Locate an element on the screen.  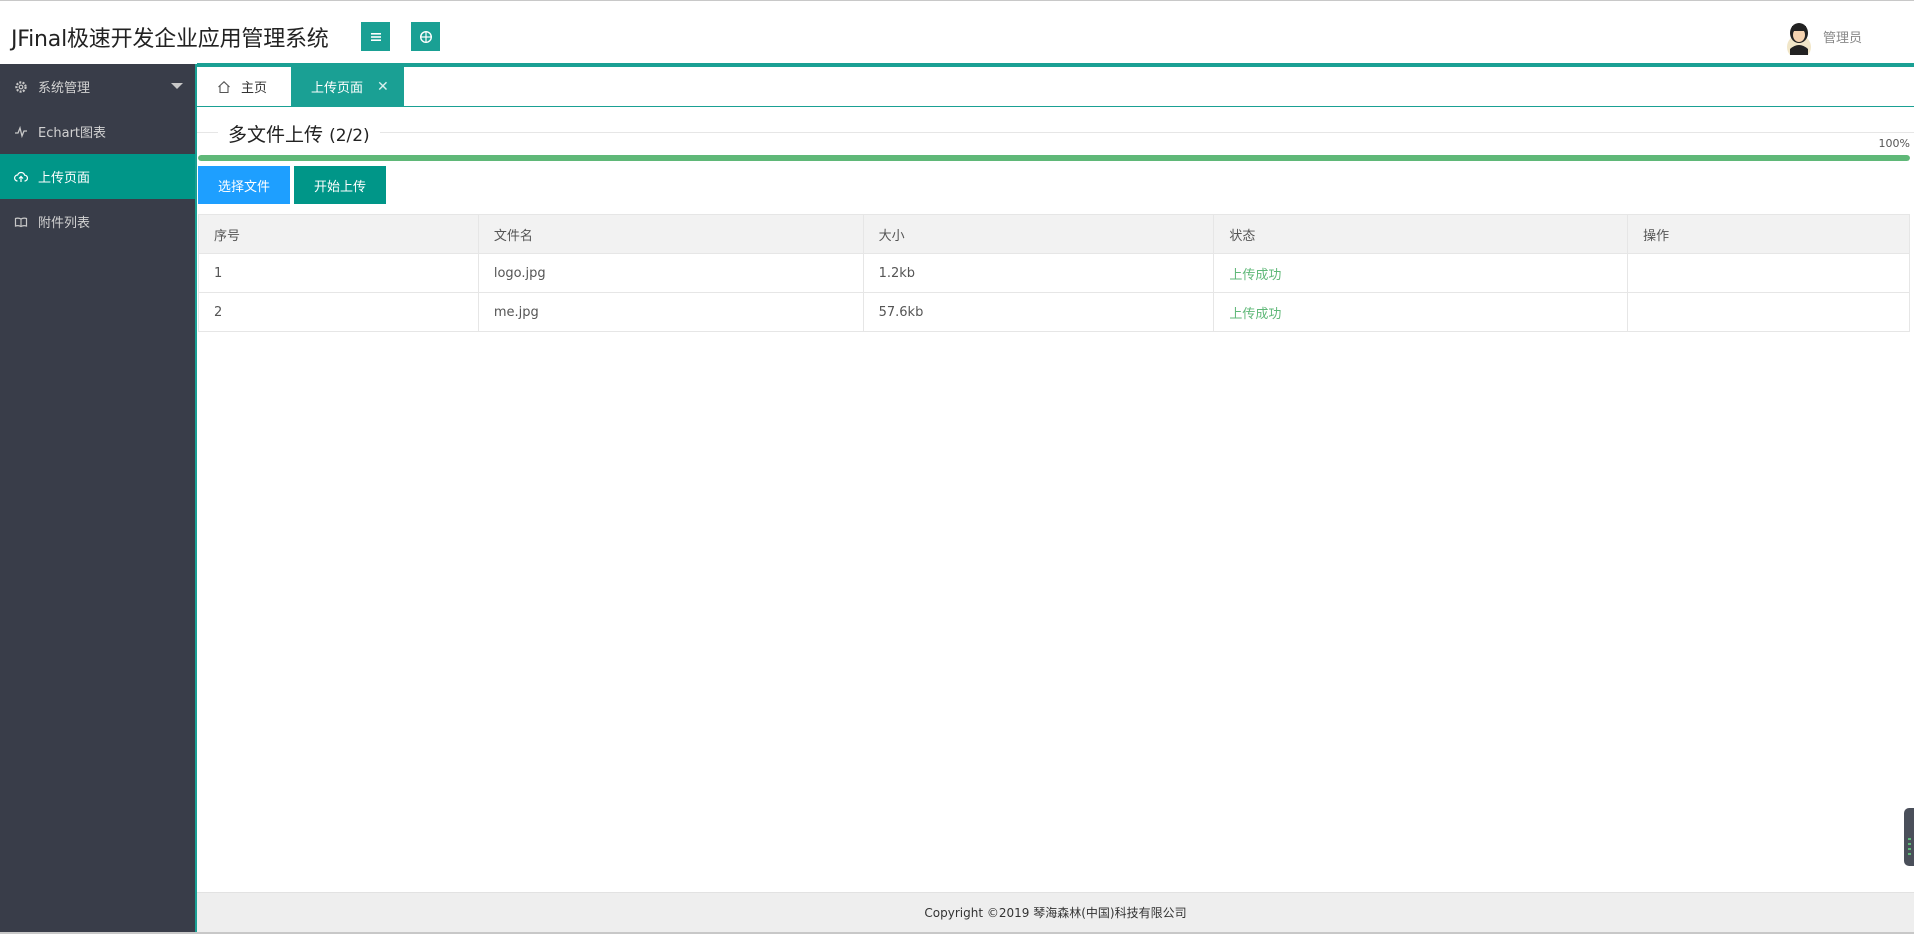
pulse-icon is located at coordinates (21, 132).